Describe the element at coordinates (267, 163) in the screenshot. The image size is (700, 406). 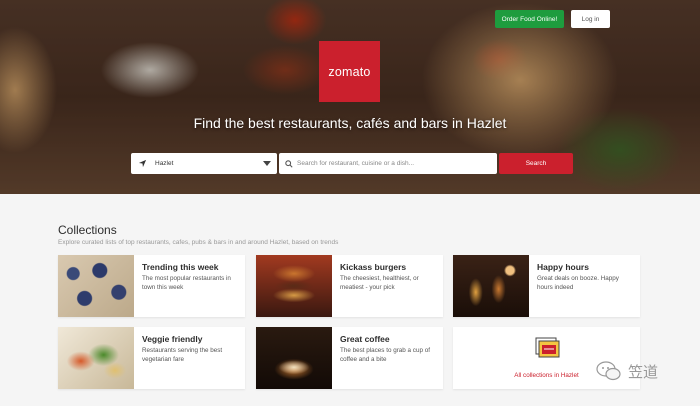
I see `dropdown-caret-icon` at that location.